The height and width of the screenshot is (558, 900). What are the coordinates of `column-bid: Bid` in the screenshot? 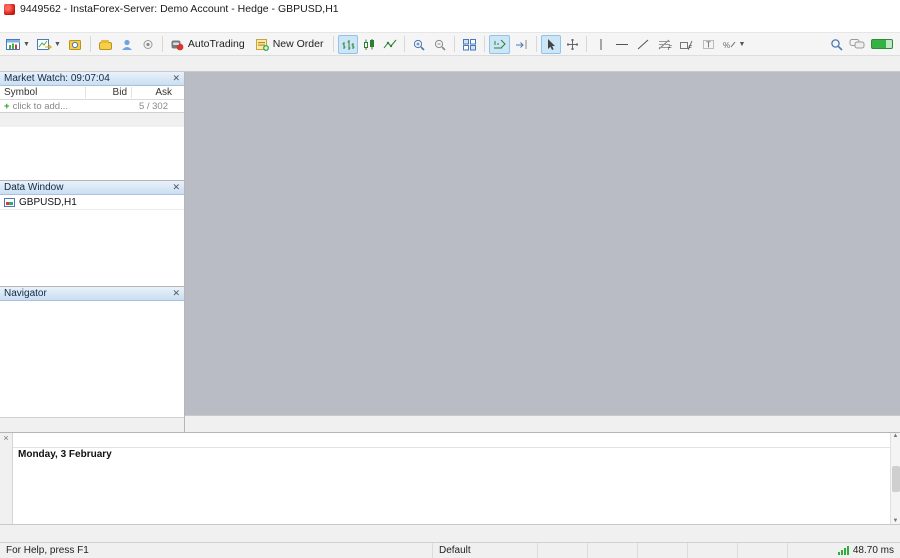 It's located at (109, 92).